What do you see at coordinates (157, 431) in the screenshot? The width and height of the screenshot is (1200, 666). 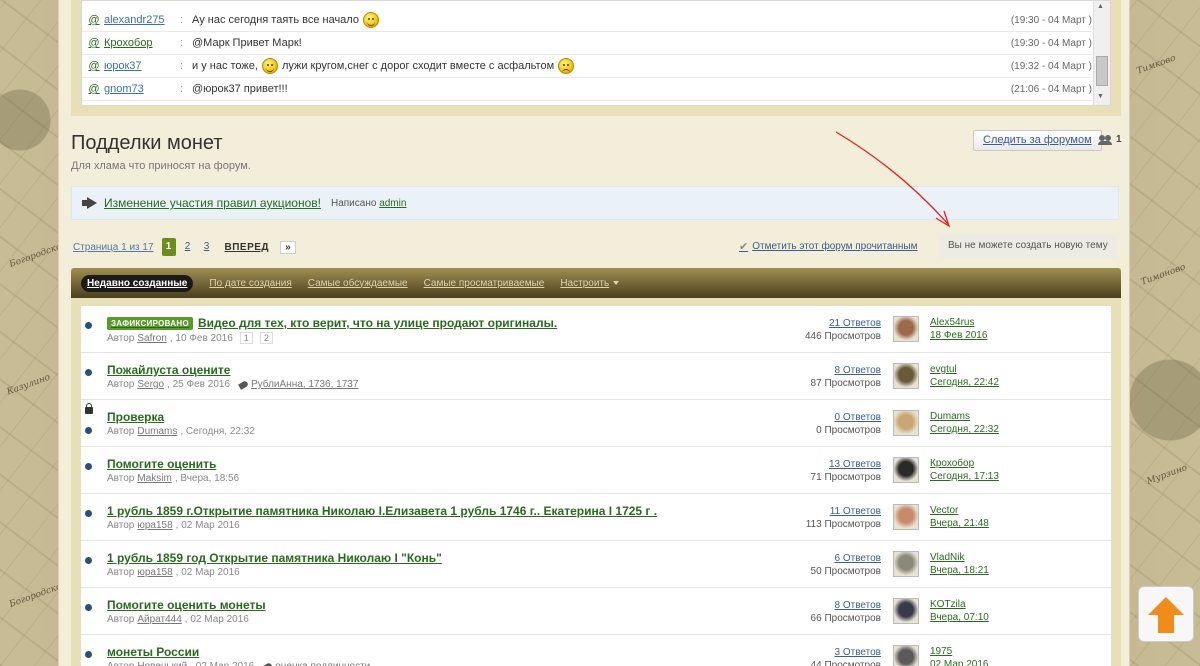 I see `topic-author-link: Dumams` at bounding box center [157, 431].